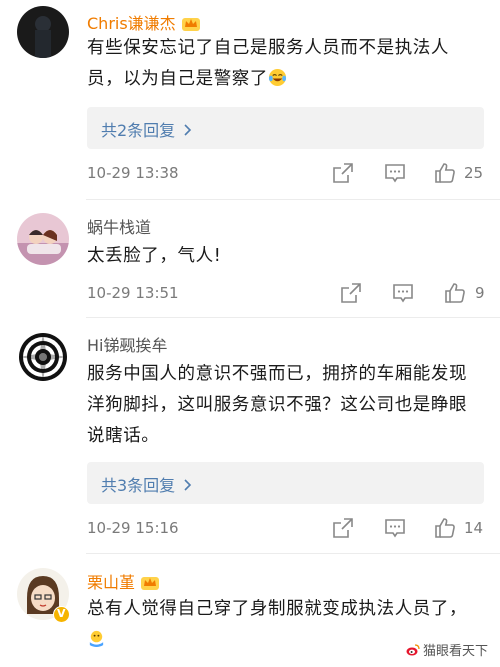 This screenshot has height=667, width=500. Describe the element at coordinates (293, 174) in the screenshot. I see `comment-meta: 10-29 13:38 25` at that location.